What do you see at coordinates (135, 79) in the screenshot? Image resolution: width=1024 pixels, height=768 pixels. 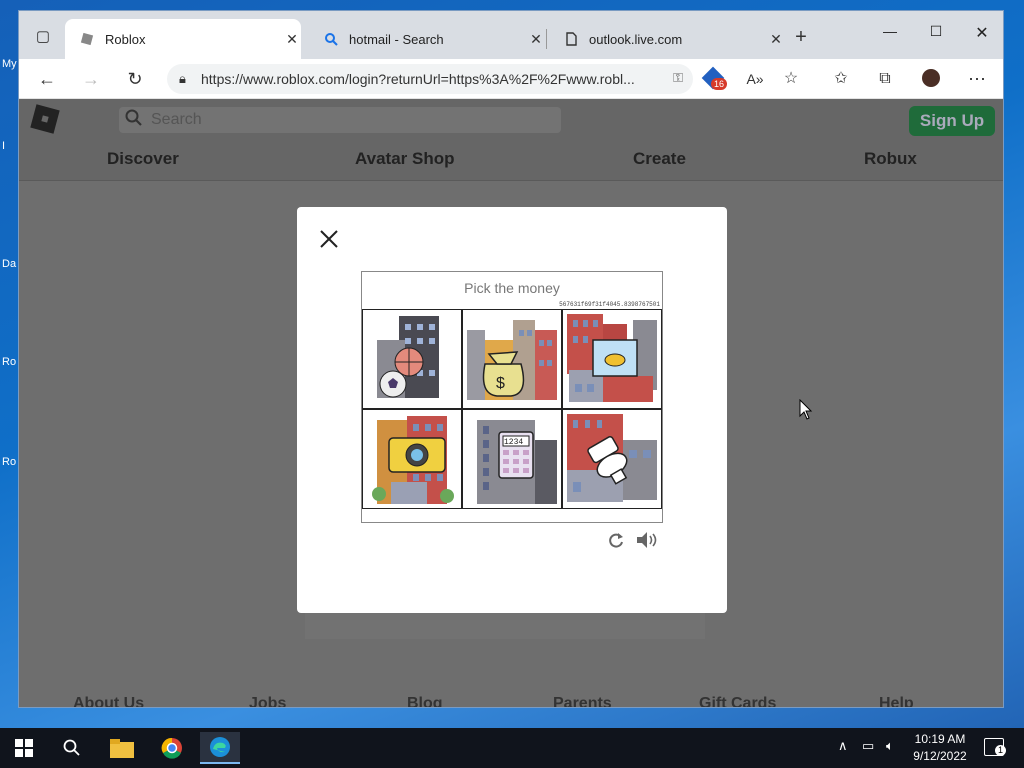 I see `refresh-icon: ↻` at bounding box center [135, 79].